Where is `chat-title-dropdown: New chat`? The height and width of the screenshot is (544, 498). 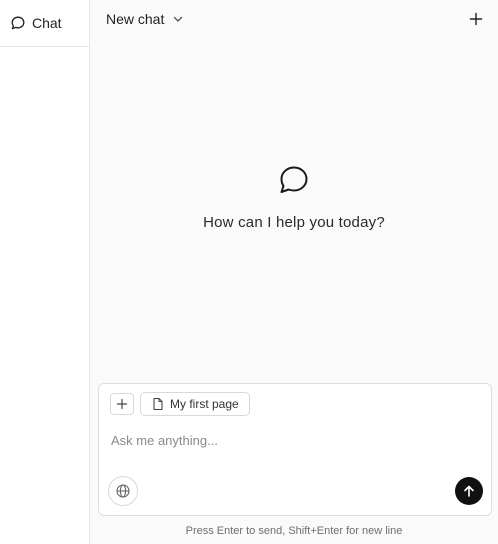 chat-title-dropdown: New chat is located at coordinates (145, 19).